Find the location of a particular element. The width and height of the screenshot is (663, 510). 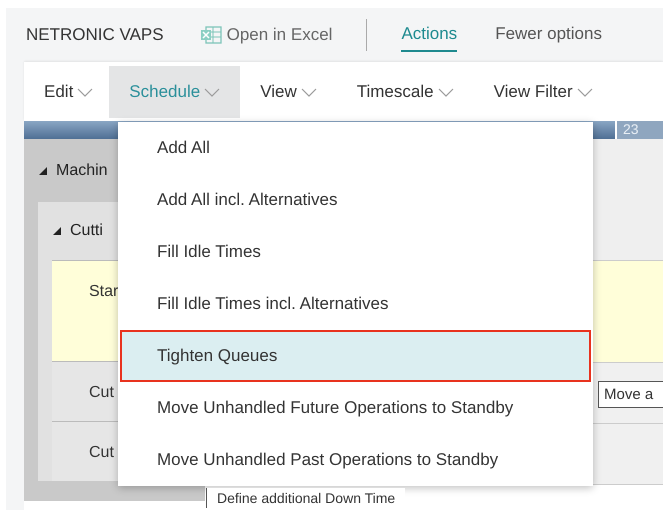

menu-button: Timescale is located at coordinates (405, 92).